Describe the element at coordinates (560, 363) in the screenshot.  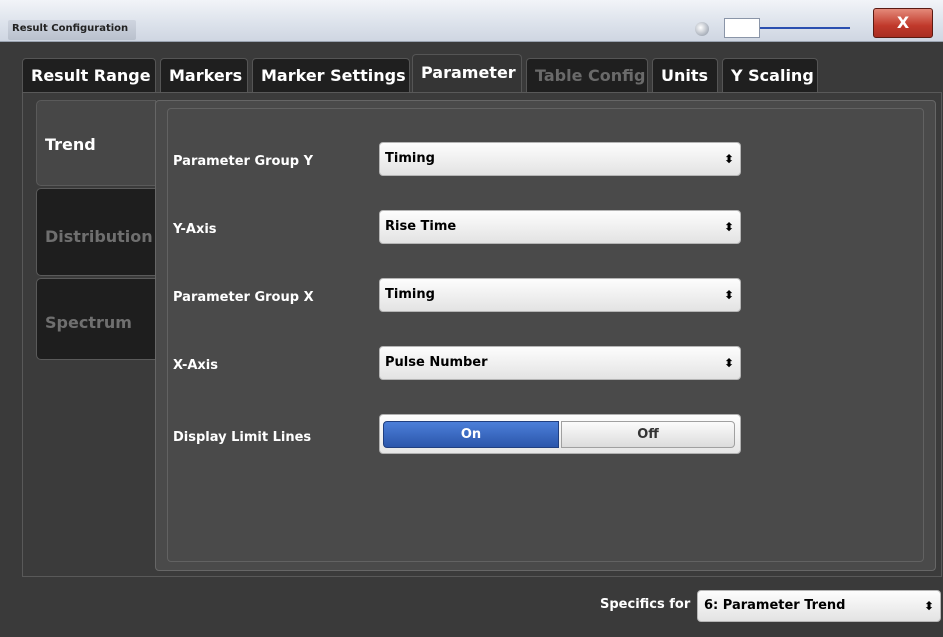
I see `x-axis-select: Pulse Number ⬍` at that location.